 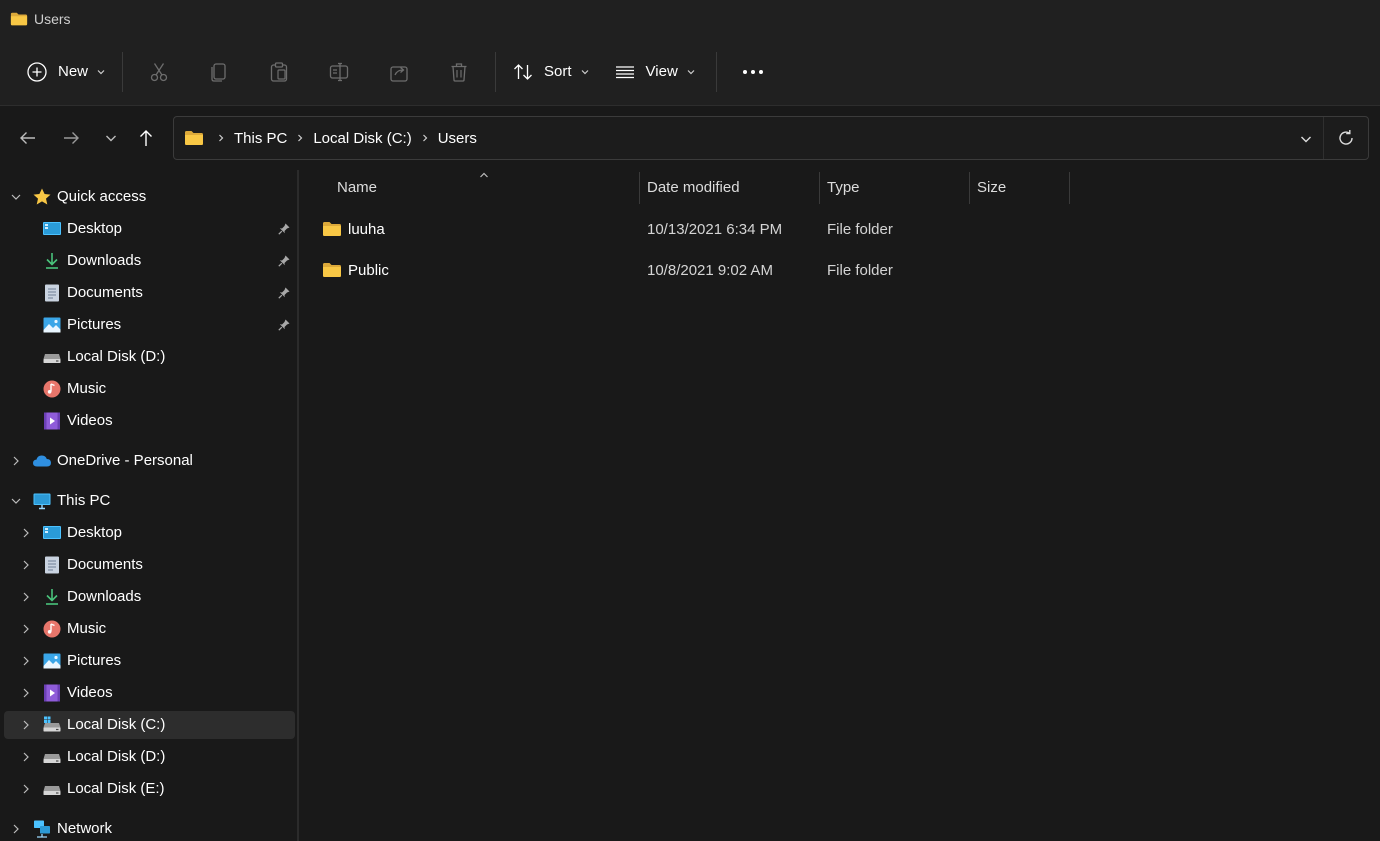 I want to click on copy-button, so click(x=219, y=72).